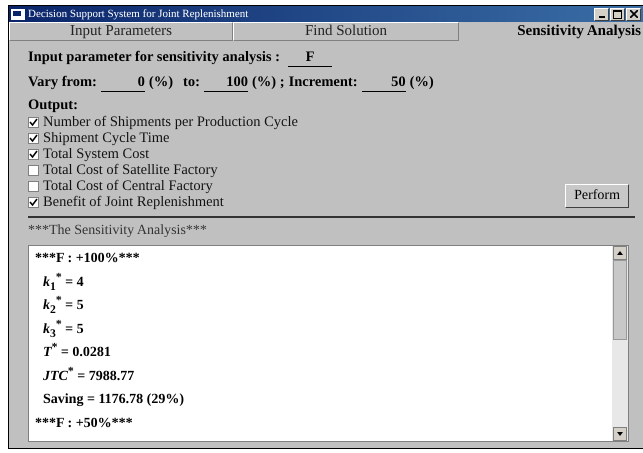  I want to click on unit-label: (%) ;, so click(268, 82).